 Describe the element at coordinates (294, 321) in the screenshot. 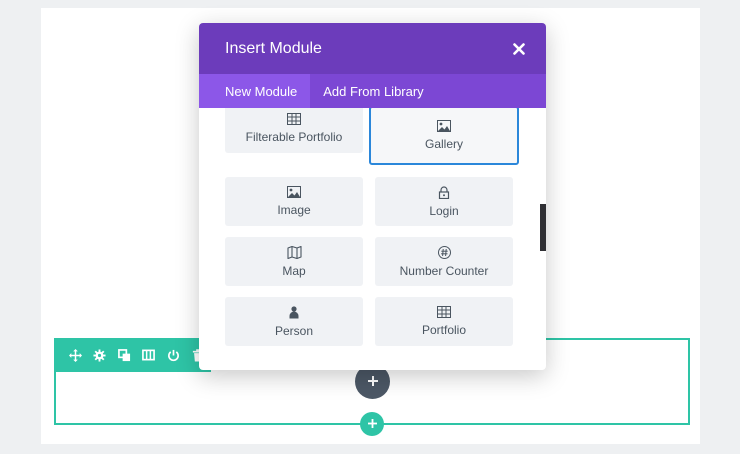

I see `module-person: Person` at that location.